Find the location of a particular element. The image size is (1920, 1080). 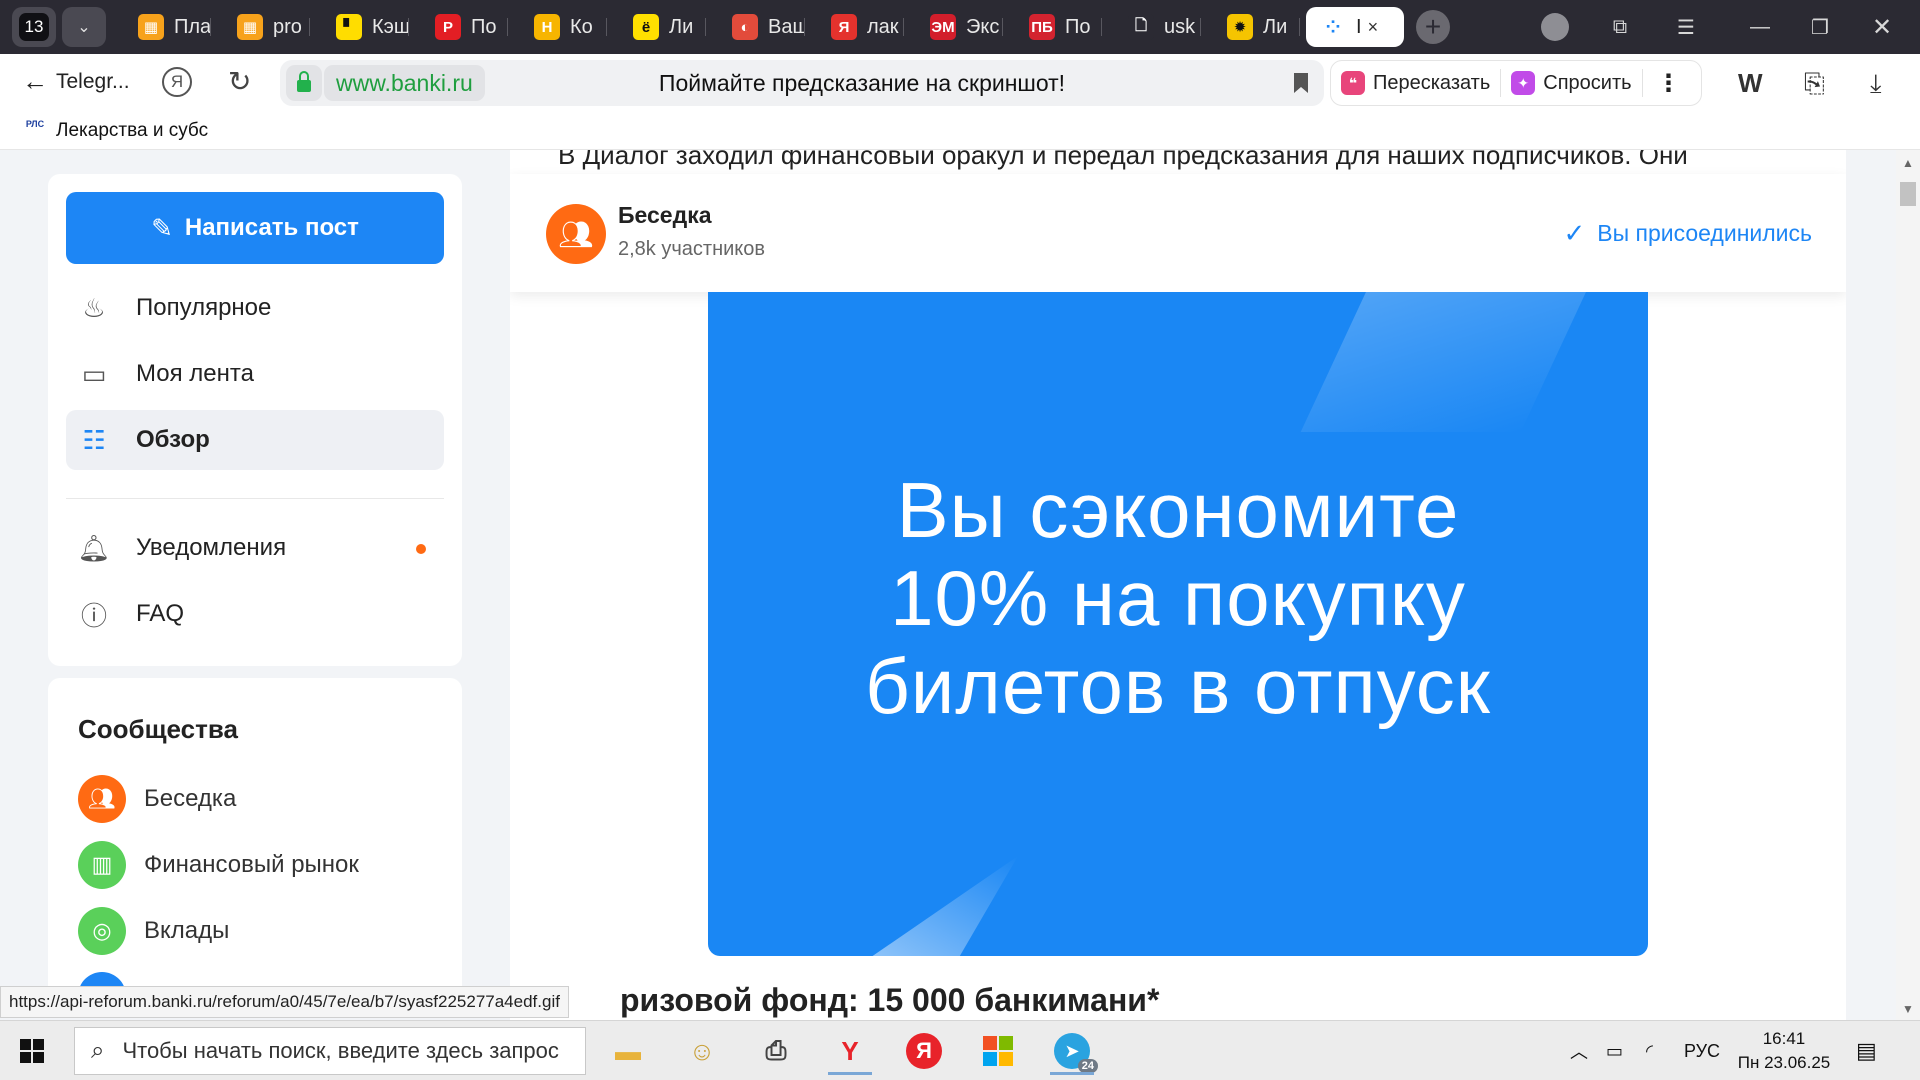

restore-icon: ❐ is located at coordinates (1820, 27).